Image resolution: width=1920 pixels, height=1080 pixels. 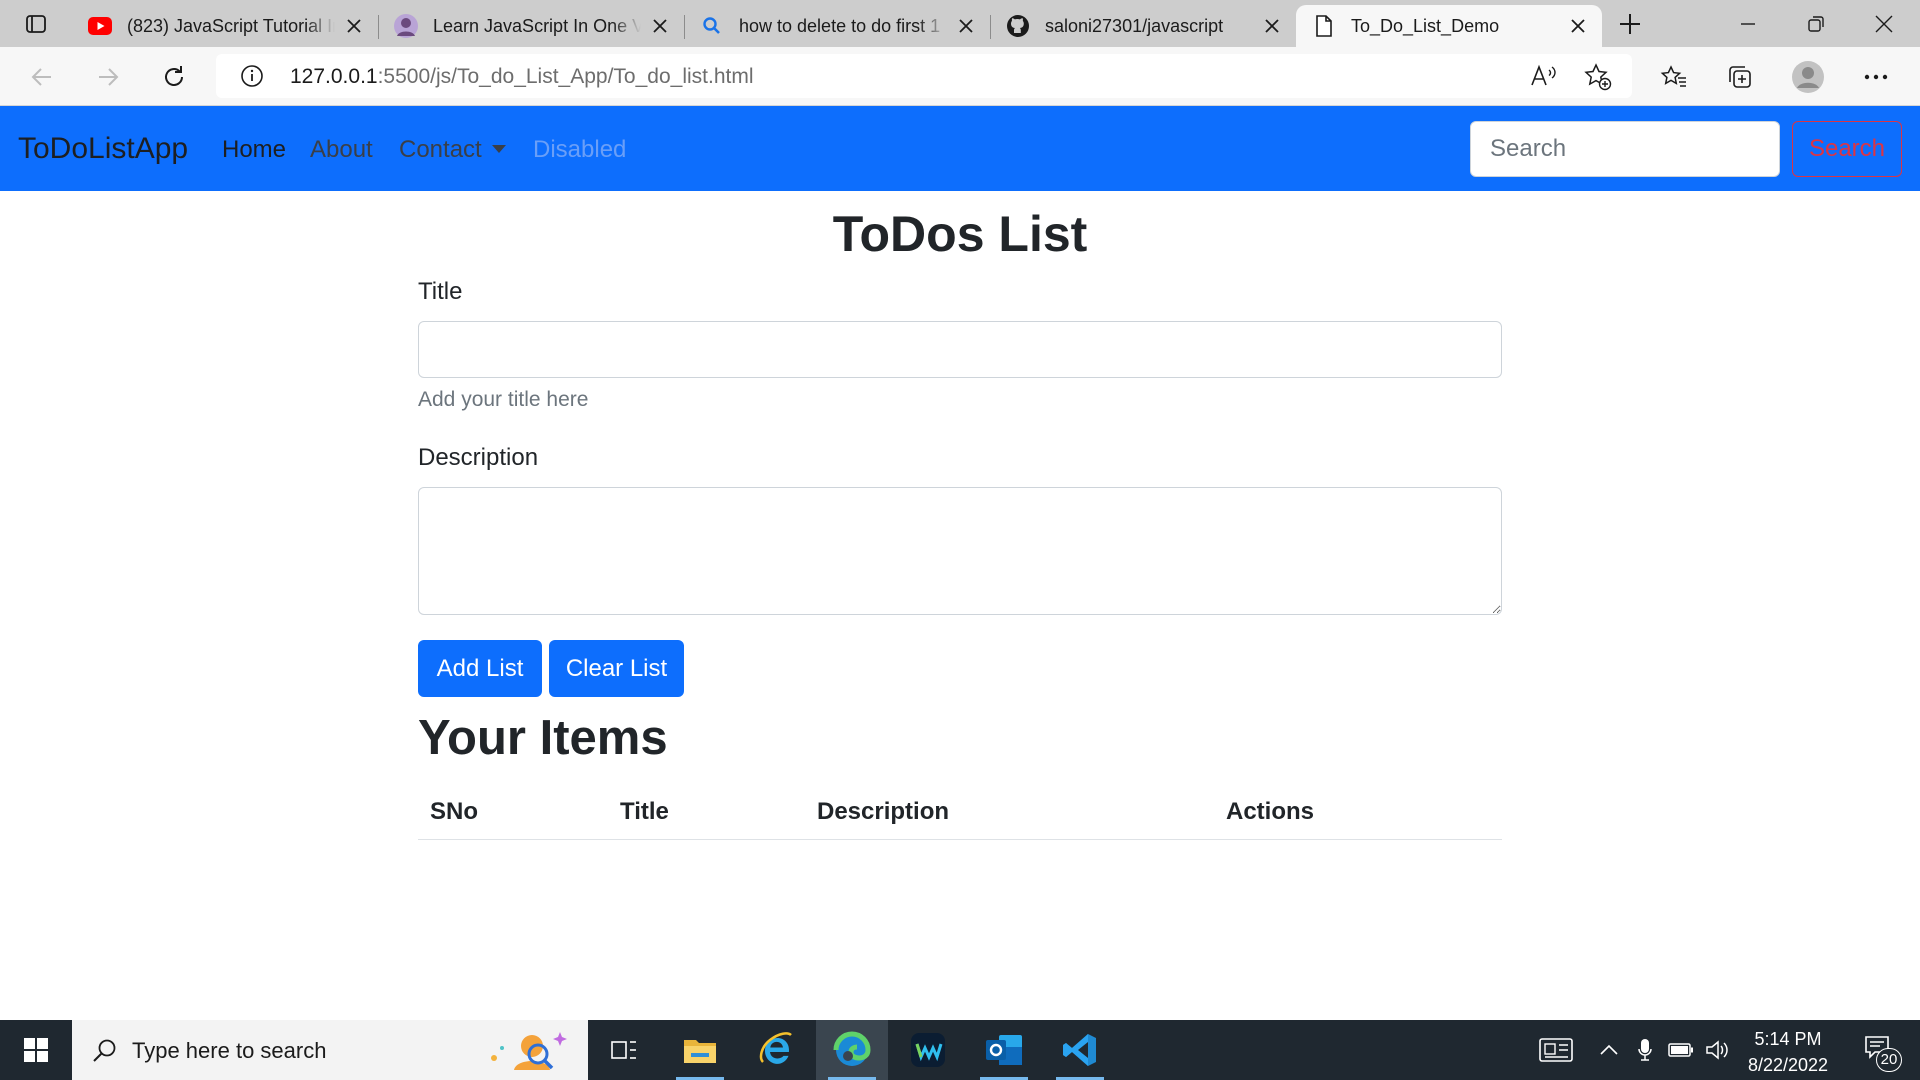 I want to click on browser-tab-todo-demo: To_Do_List_Demo, so click(x=1449, y=26).